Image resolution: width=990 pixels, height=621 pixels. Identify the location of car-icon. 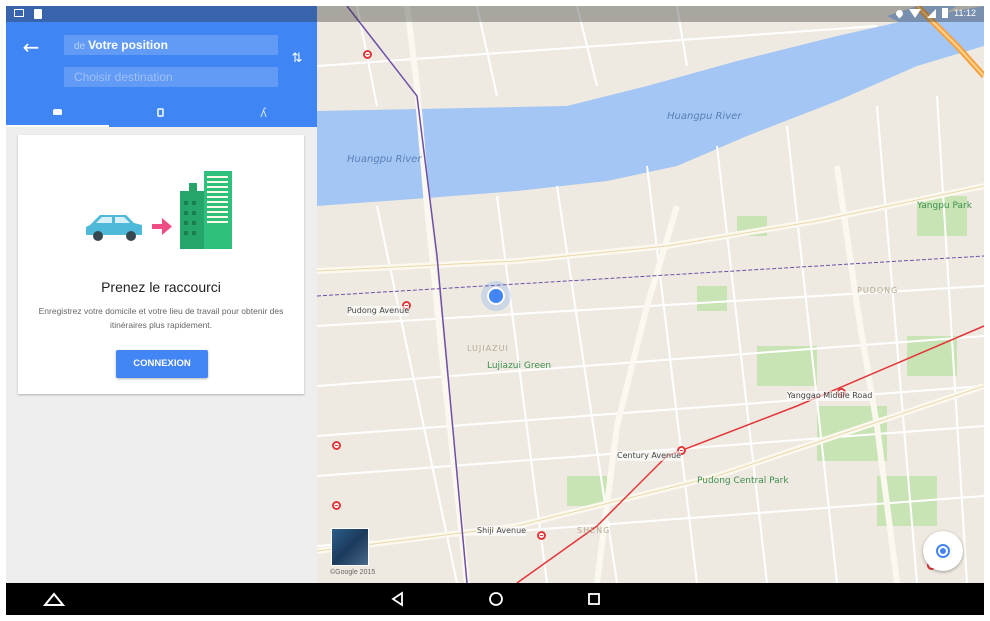
(57, 111).